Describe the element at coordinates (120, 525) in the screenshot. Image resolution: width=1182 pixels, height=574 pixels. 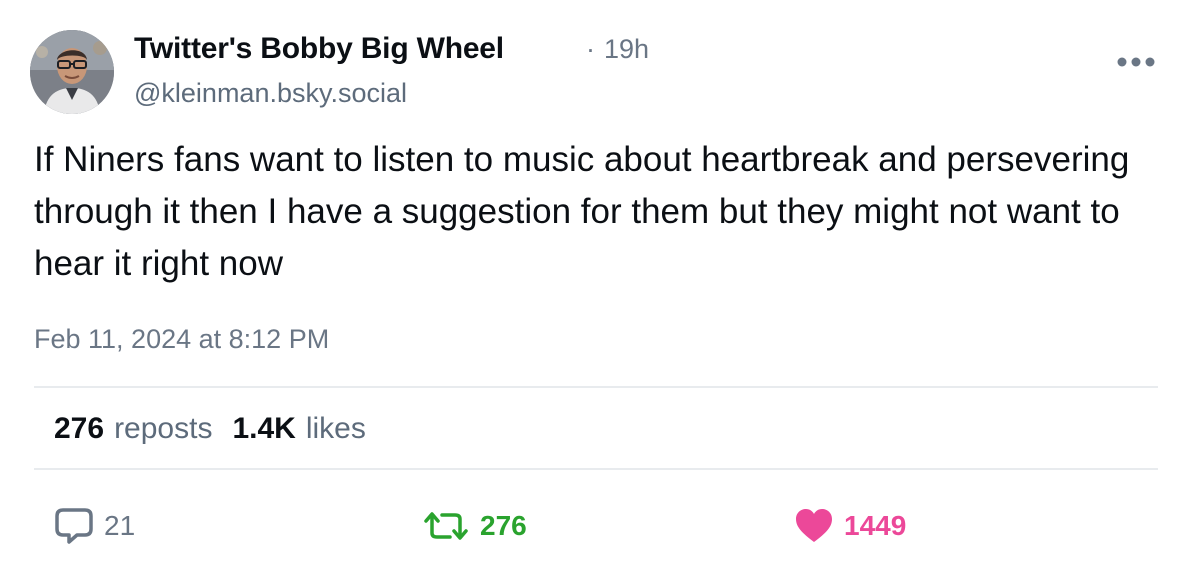
I see `reply-count: 21` at that location.